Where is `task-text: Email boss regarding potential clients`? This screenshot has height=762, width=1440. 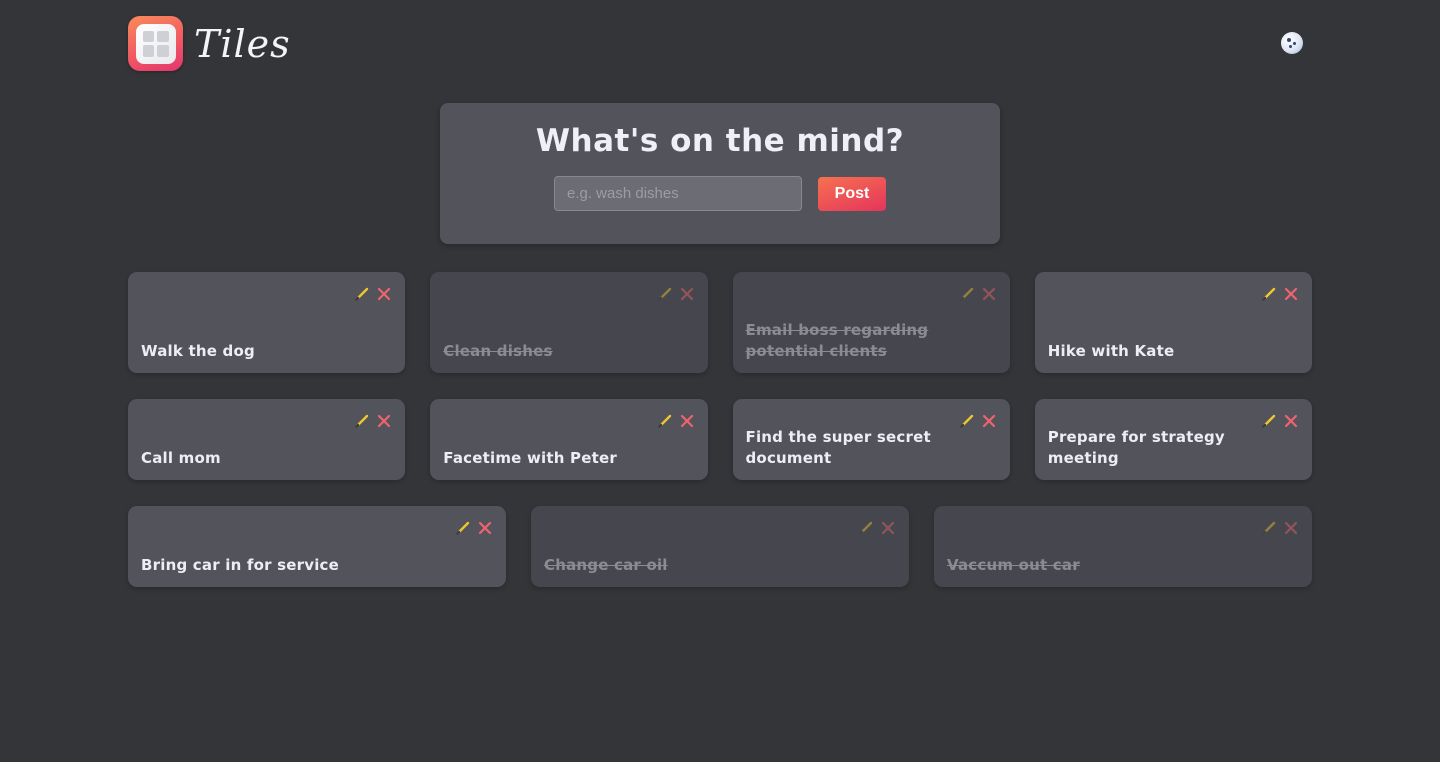
task-text: Email boss regarding potential clients is located at coordinates (837, 340).